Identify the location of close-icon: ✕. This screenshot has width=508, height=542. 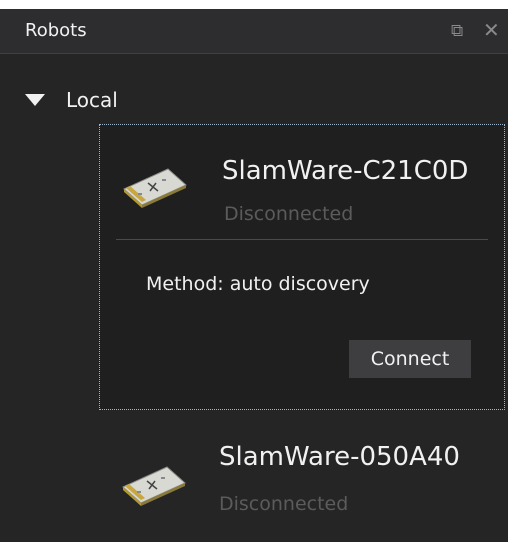
(491, 30).